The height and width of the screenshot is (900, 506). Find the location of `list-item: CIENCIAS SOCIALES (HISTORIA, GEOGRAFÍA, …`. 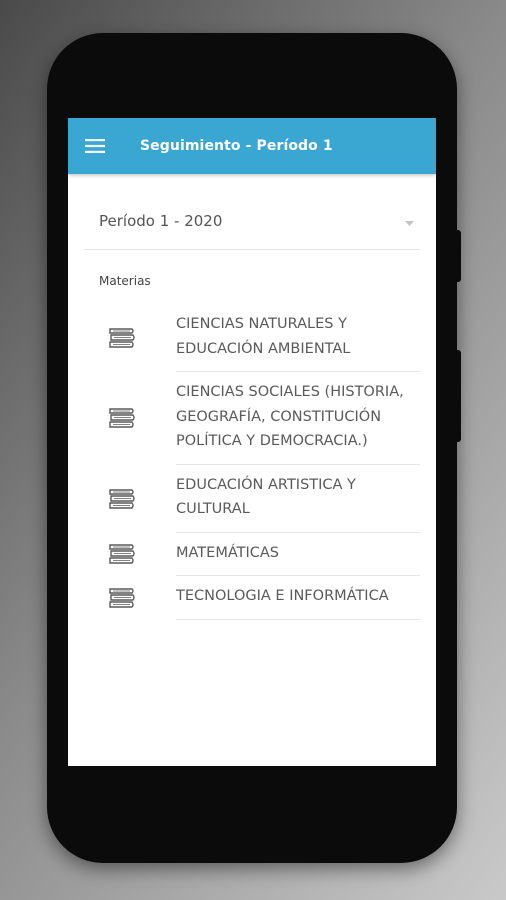

list-item: CIENCIAS SOCIALES (HISTORIA, GEOGRAFÍA, … is located at coordinates (252, 418).